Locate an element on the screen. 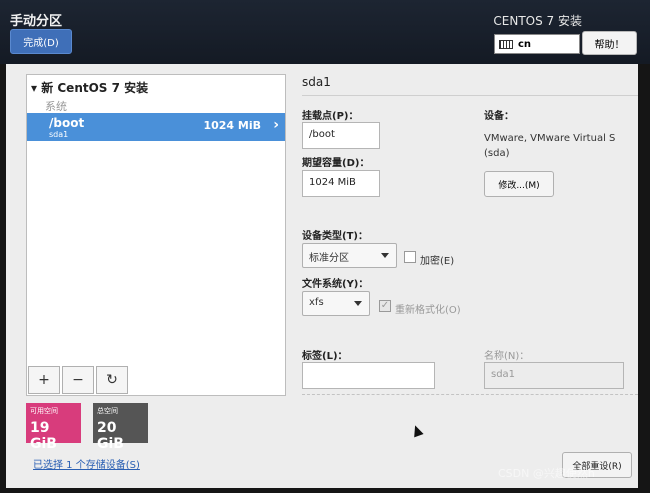 This screenshot has height=493, width=650. device-type-label: 设备类型(T)： is located at coordinates (335, 236).